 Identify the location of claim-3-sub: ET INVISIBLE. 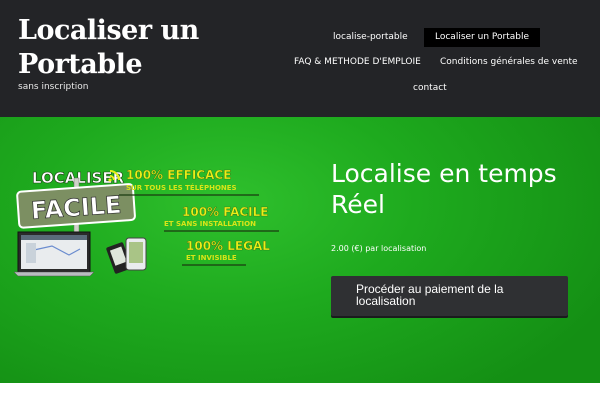
(211, 258).